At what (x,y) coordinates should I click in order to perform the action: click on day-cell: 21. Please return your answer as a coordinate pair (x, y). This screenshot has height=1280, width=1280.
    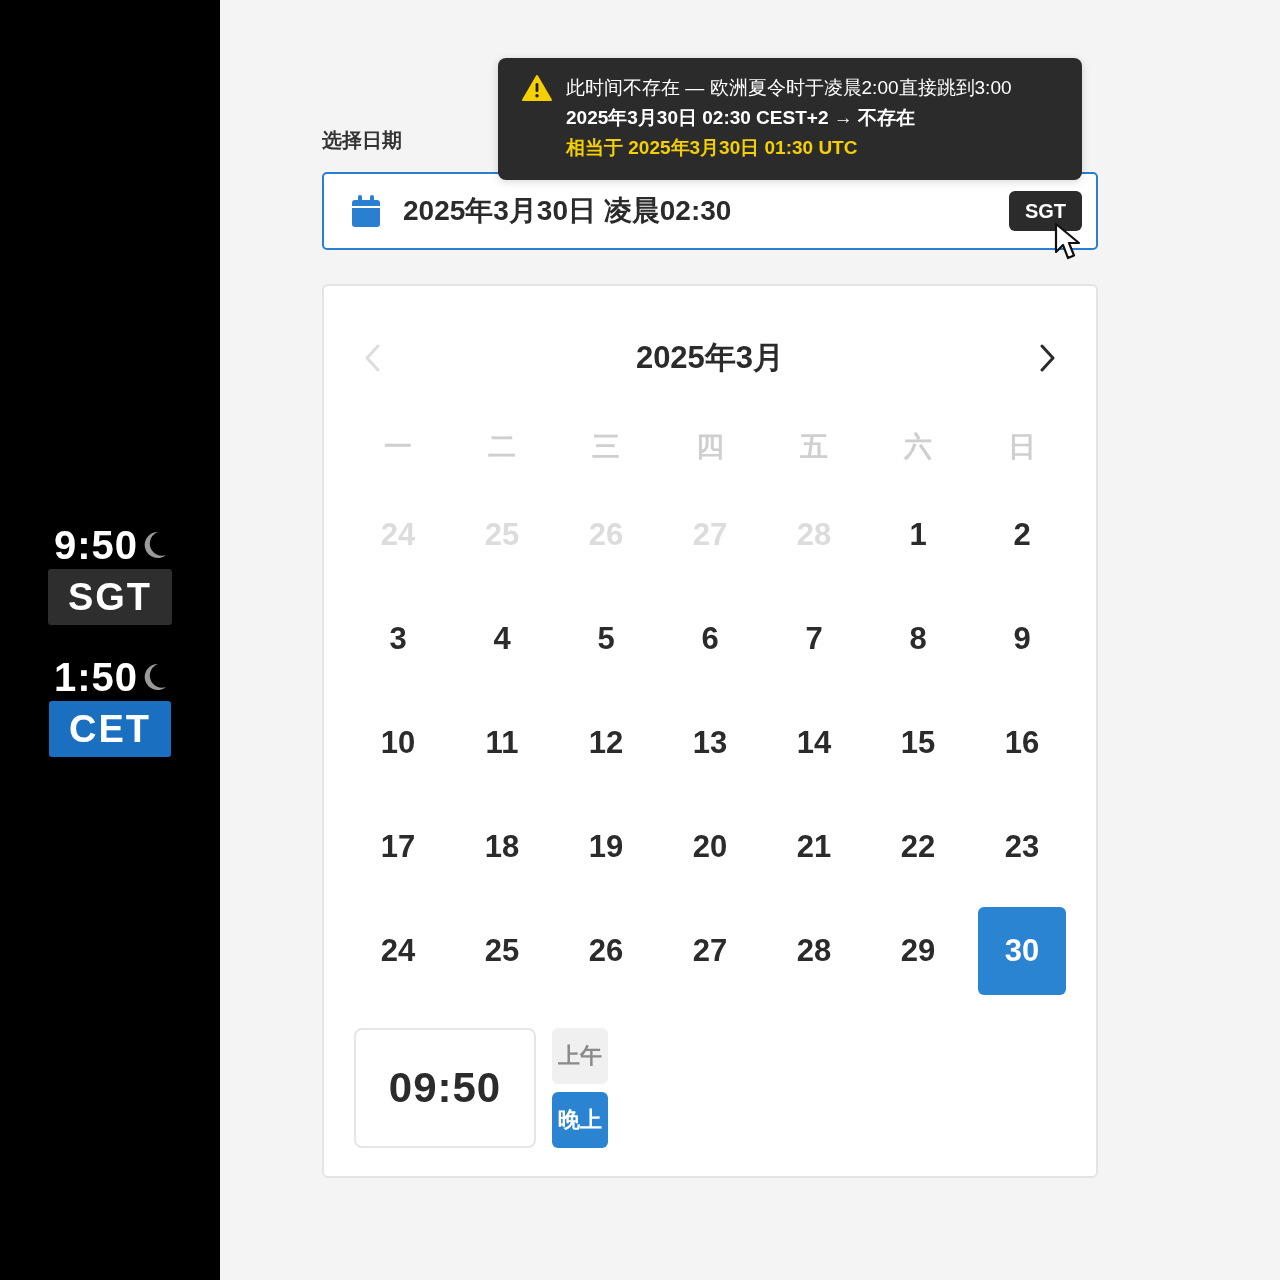
    Looking at the image, I should click on (814, 847).